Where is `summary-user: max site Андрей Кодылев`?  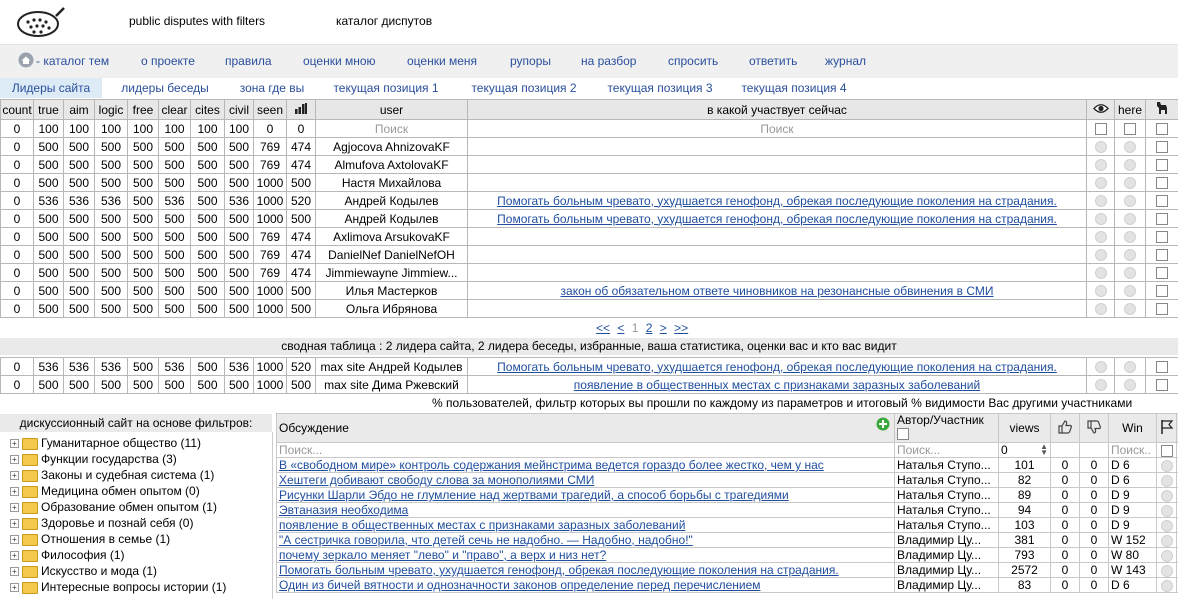 summary-user: max site Андрей Кодылев is located at coordinates (391, 366).